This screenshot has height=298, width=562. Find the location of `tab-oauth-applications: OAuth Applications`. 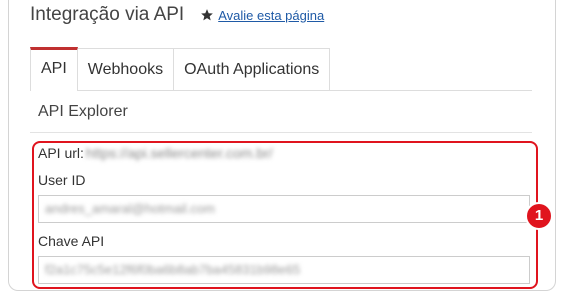

tab-oauth-applications: OAuth Applications is located at coordinates (252, 69).